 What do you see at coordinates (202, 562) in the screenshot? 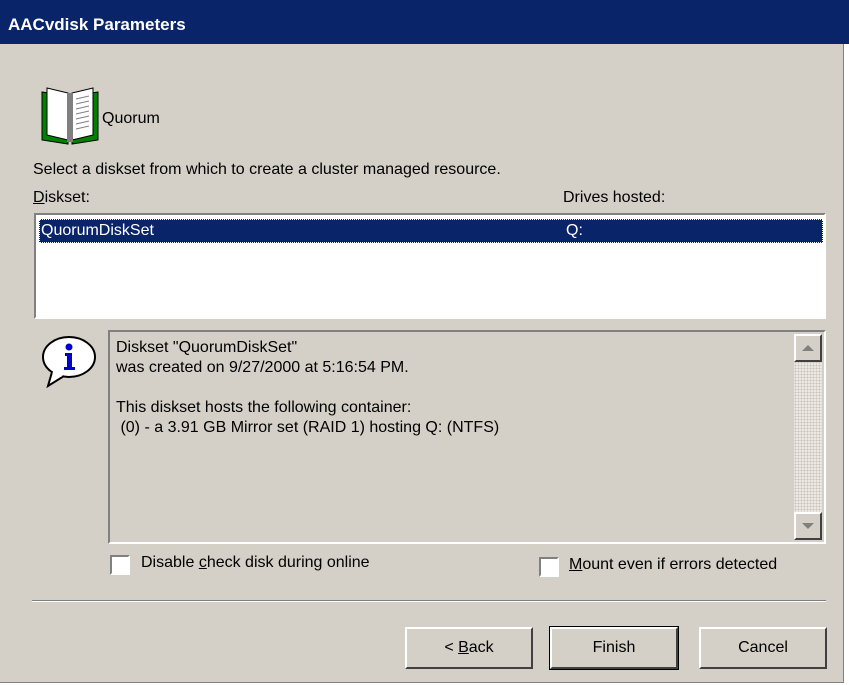
I see `disable-check-mnemonic: c` at bounding box center [202, 562].